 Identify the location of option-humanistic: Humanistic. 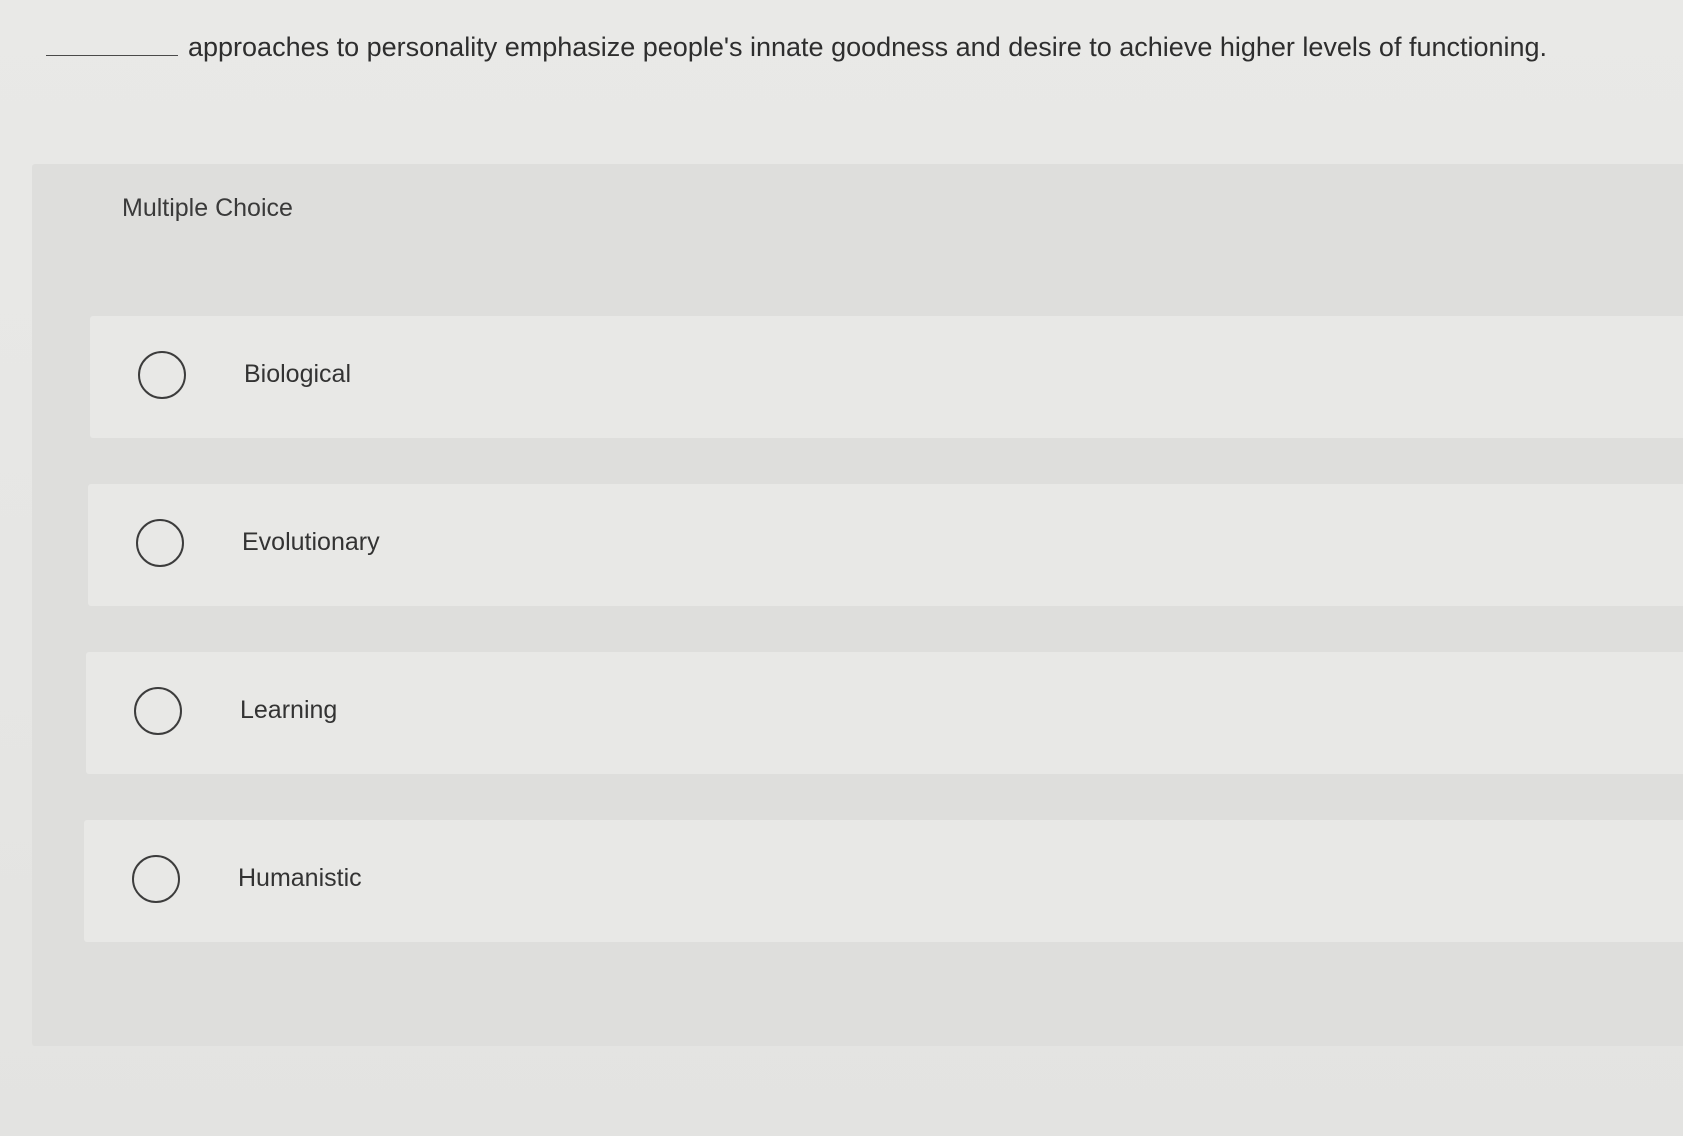
(883, 881).